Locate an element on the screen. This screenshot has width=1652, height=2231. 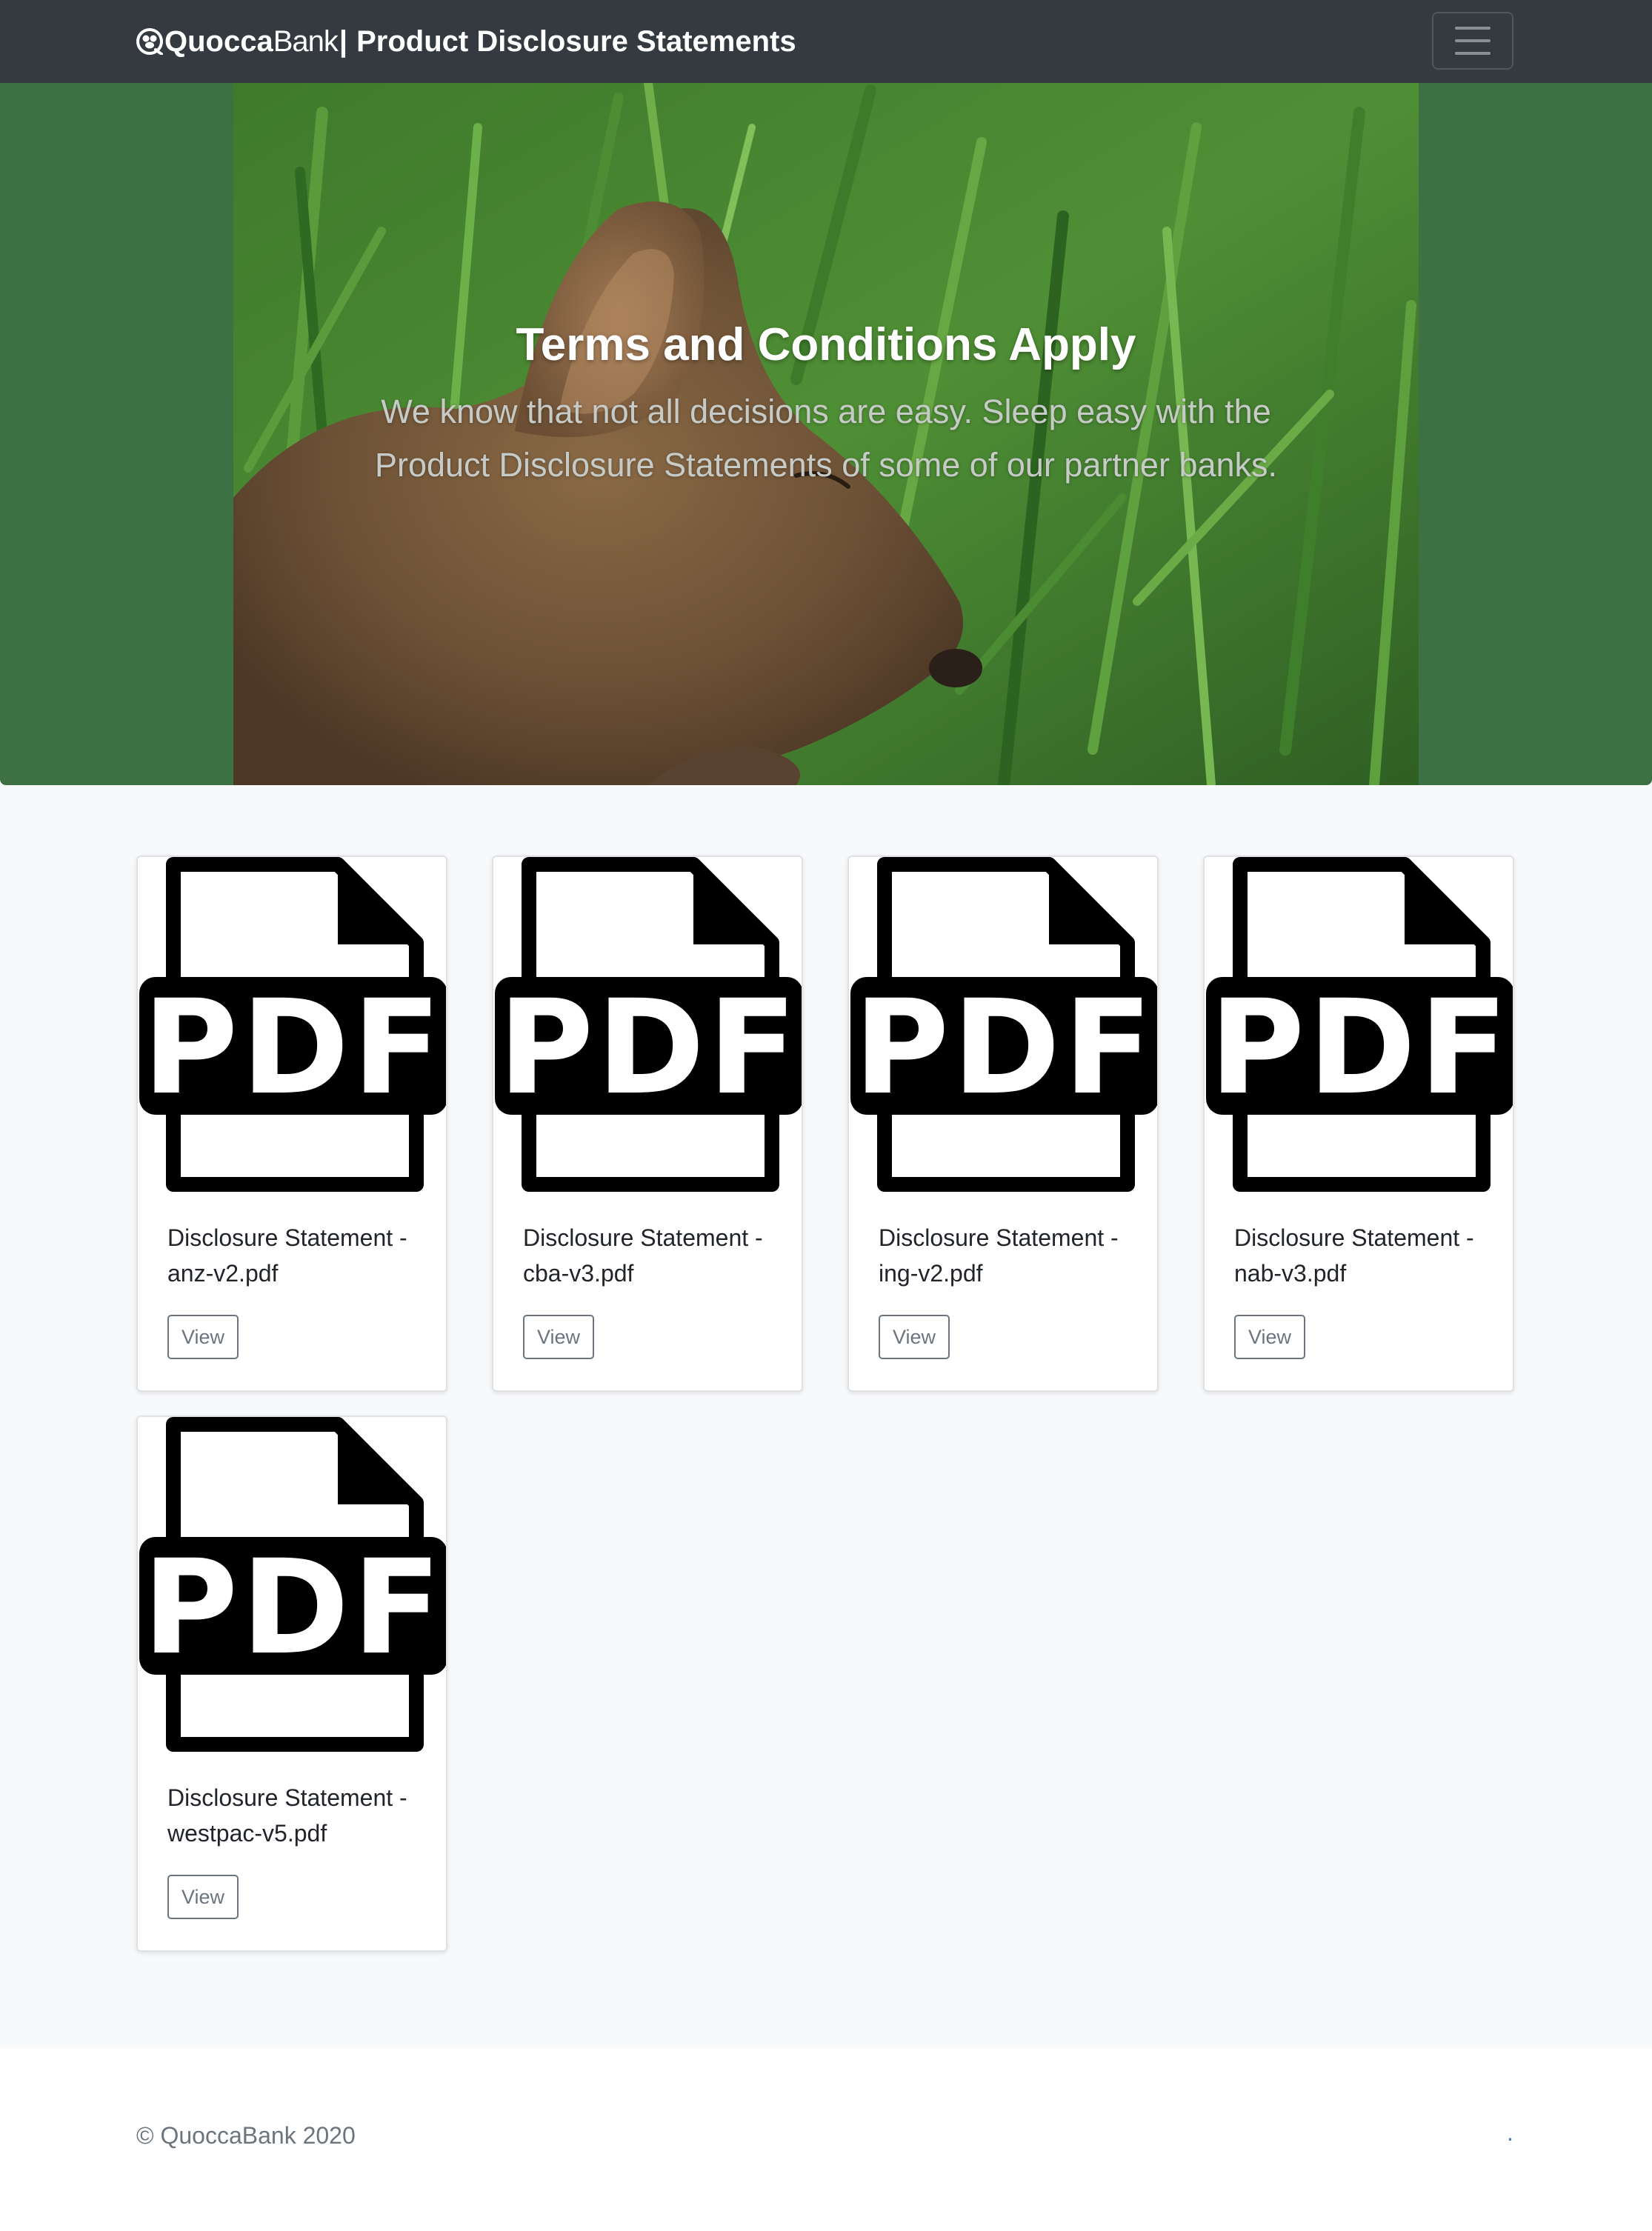
document-title: Disclosure Statement - cba-v3.pdf is located at coordinates (643, 1256).